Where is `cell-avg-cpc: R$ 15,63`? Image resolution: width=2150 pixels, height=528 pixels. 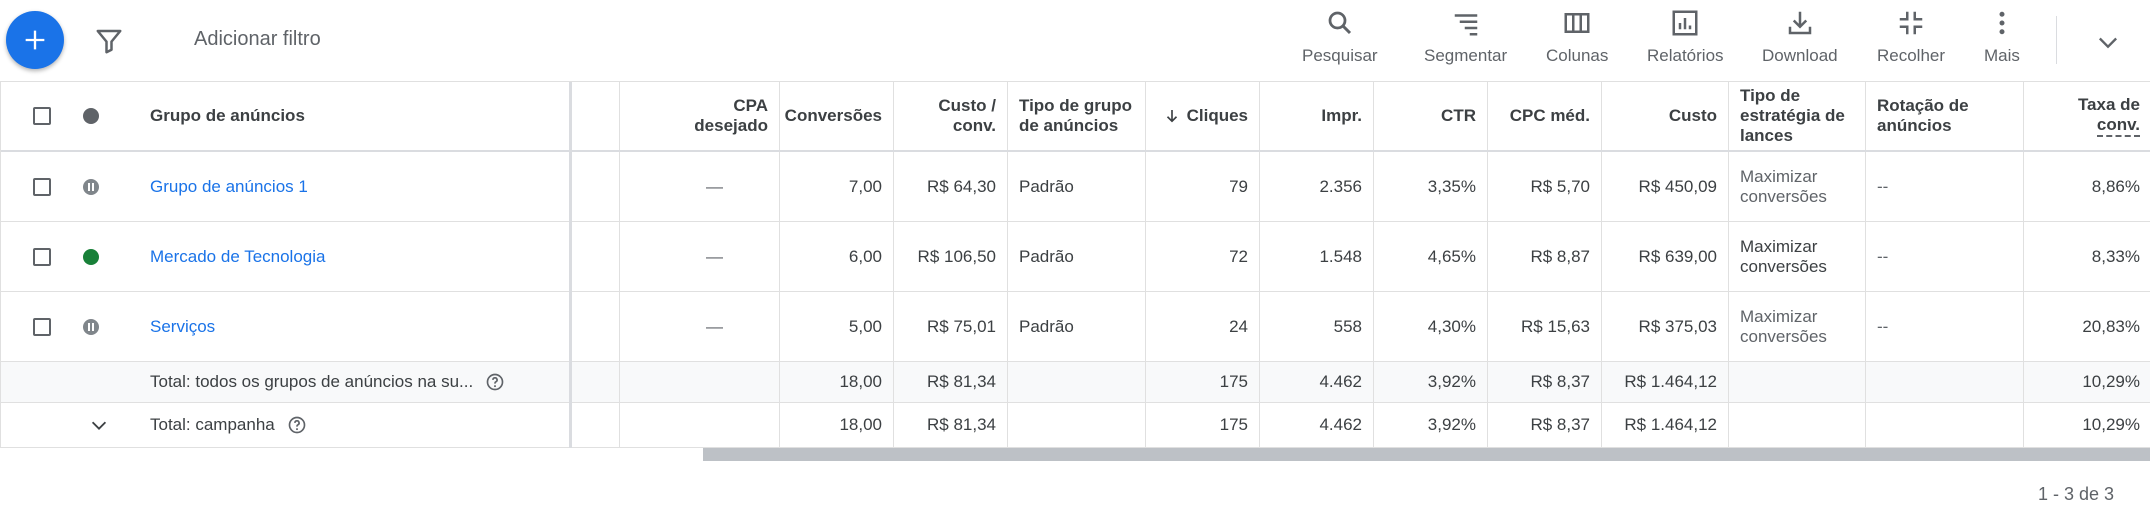
cell-avg-cpc: R$ 15,63 is located at coordinates (1544, 326).